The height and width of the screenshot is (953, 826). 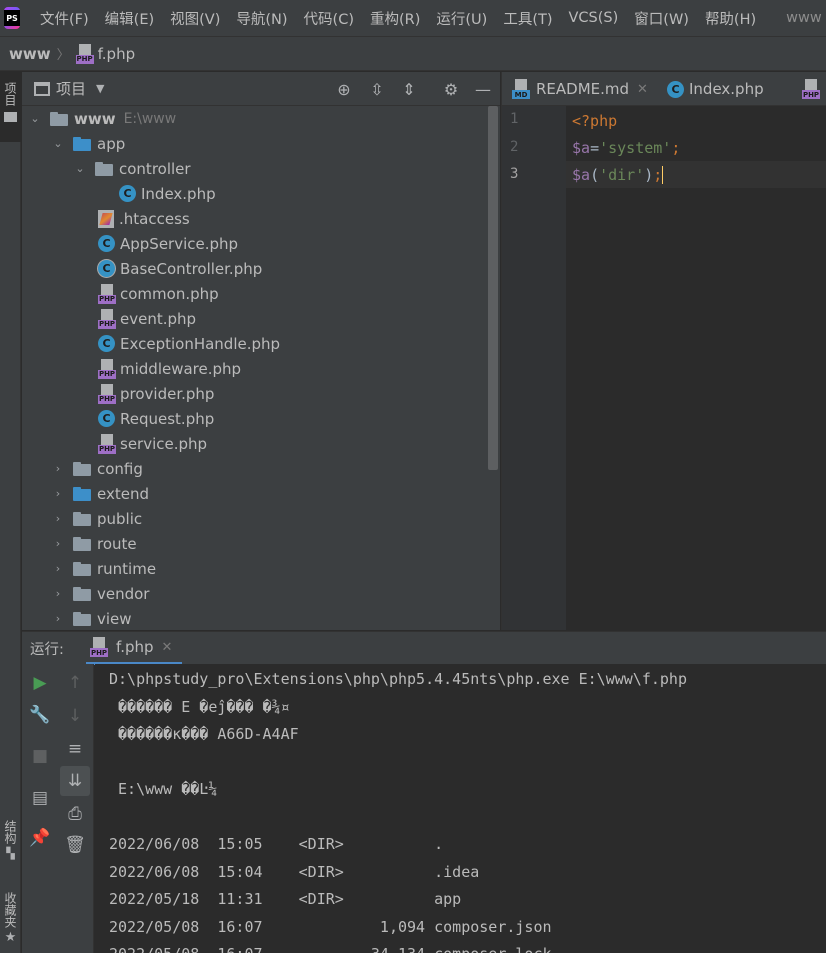 I want to click on project-panel-title: 项目, so click(x=71, y=88).